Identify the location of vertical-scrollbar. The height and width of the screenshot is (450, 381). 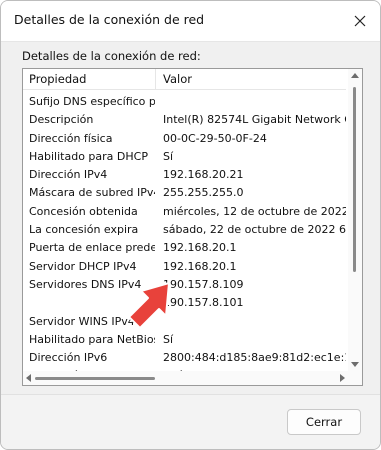
(355, 227).